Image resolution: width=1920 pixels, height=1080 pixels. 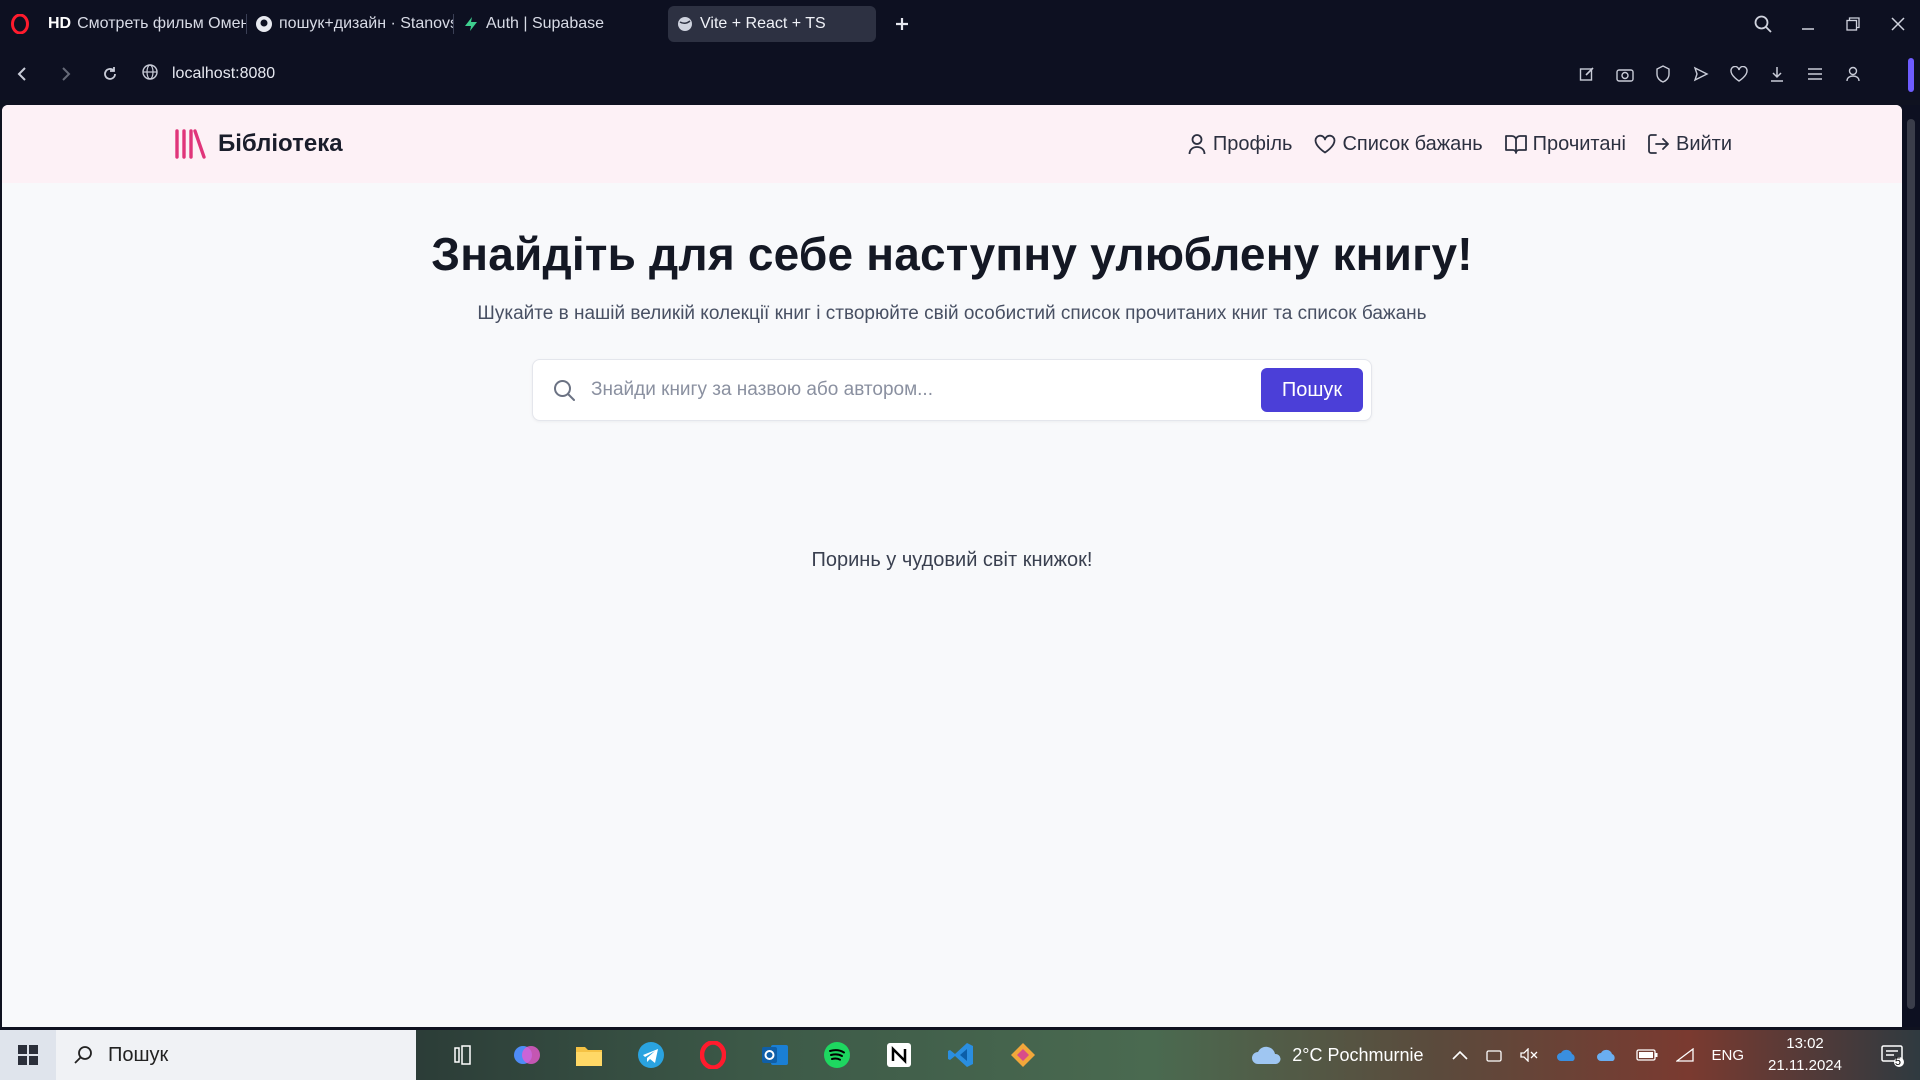 I want to click on address-bar-tools, so click(x=1720, y=74).